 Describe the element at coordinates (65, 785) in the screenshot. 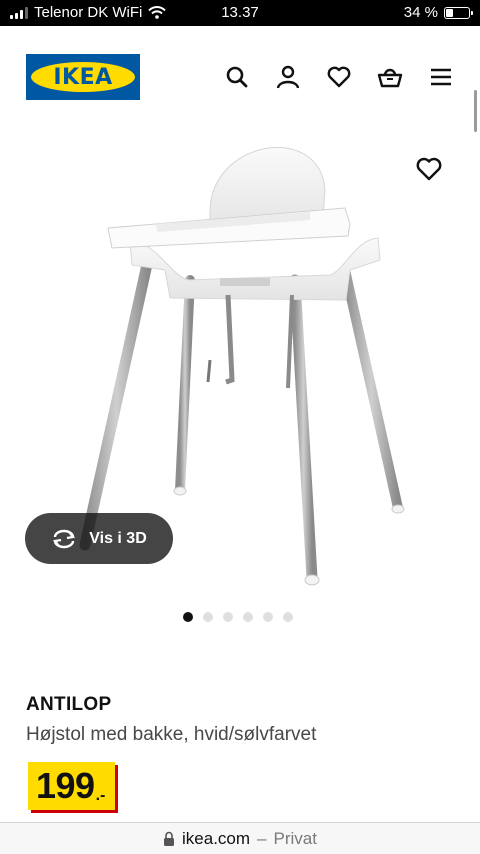

I see `price-integer: 199` at that location.